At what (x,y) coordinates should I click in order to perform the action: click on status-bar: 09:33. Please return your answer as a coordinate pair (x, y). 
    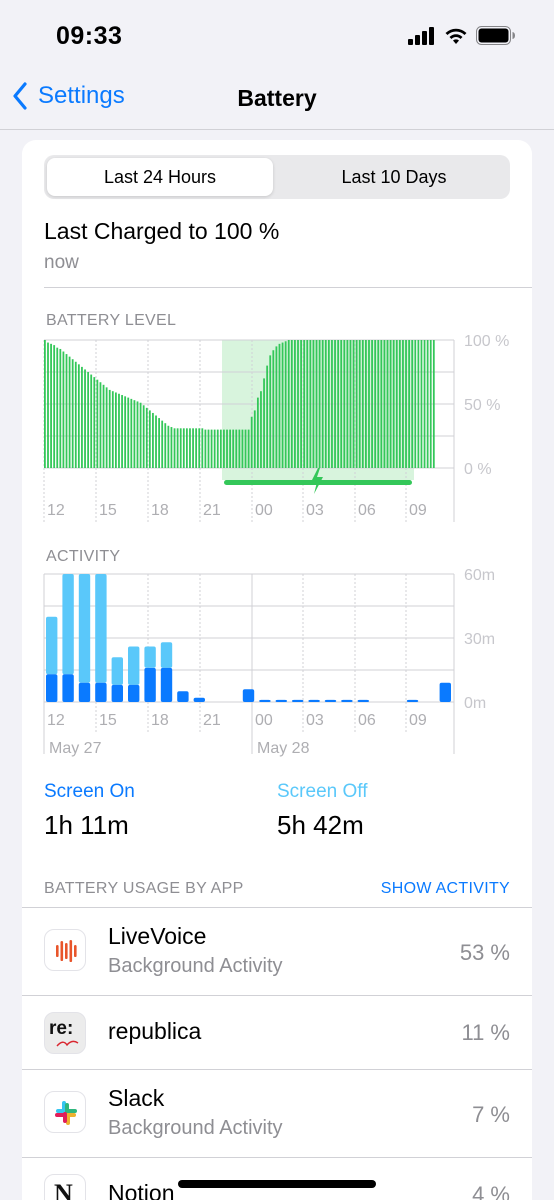
    Looking at the image, I should click on (277, 38).